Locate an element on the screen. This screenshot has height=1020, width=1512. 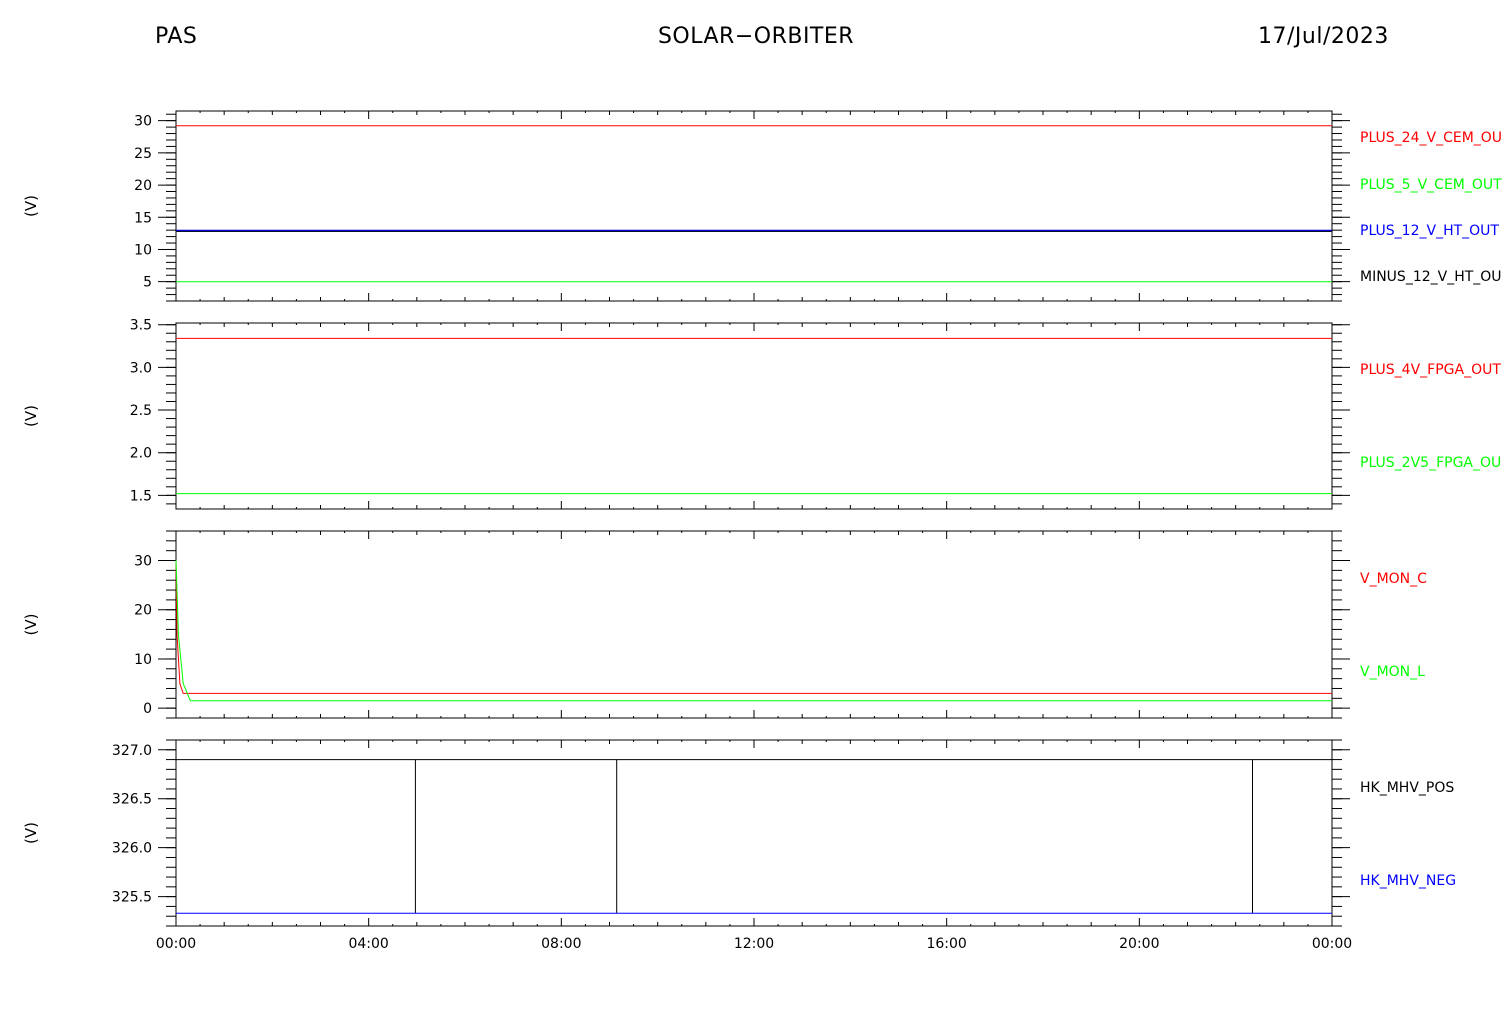
x-tick-label: 04:00 is located at coordinates (368, 944).